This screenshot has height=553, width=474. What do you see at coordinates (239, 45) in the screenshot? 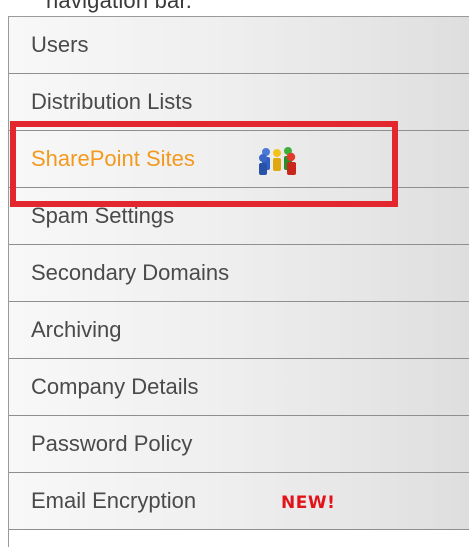
I see `nav-item-users: Users` at bounding box center [239, 45].